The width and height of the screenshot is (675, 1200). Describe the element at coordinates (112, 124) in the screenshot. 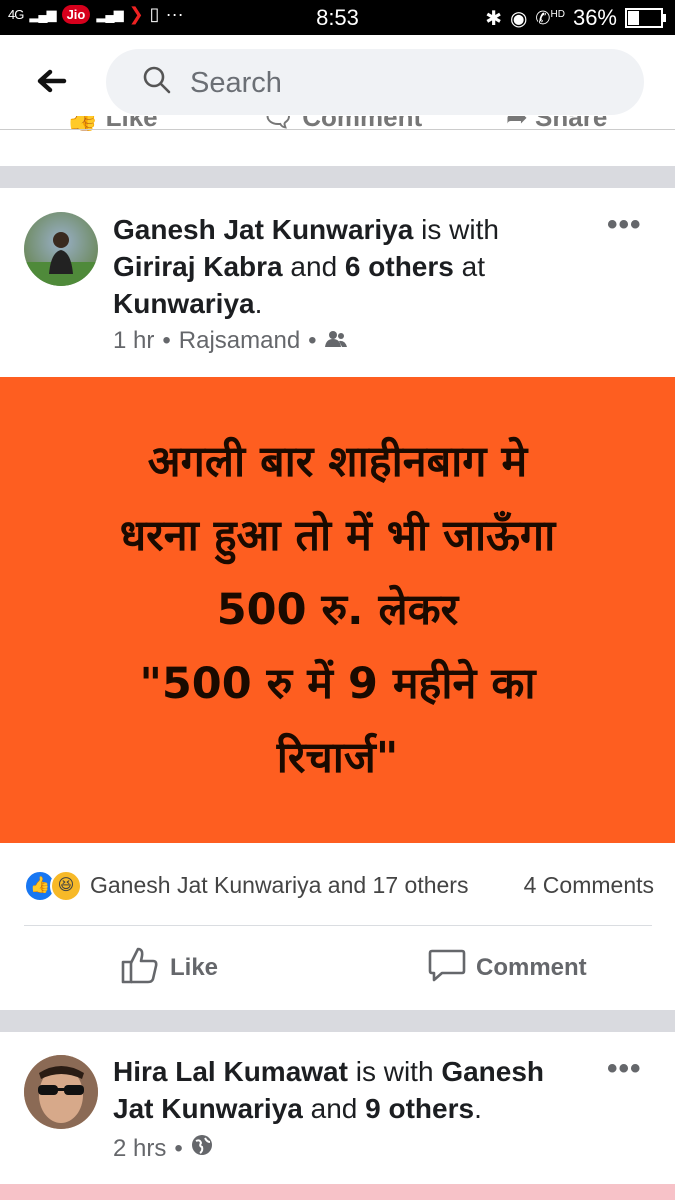

I see `prev-like-button: 👍 Like` at that location.